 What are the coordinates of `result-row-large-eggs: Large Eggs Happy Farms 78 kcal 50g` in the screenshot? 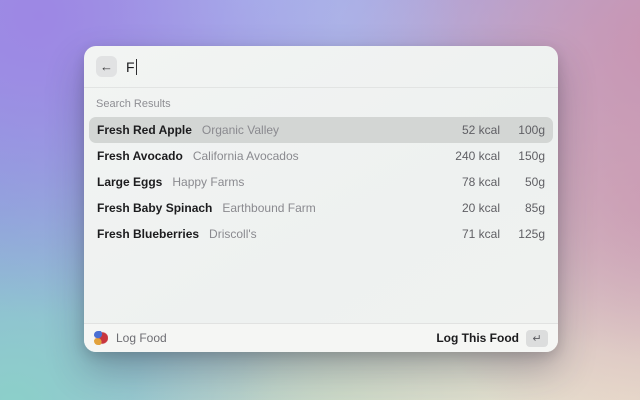 It's located at (321, 182).